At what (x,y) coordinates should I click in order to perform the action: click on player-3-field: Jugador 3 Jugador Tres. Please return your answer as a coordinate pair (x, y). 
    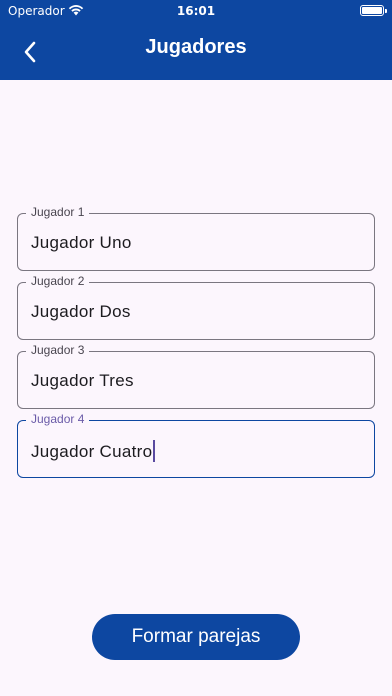
    Looking at the image, I should click on (196, 376).